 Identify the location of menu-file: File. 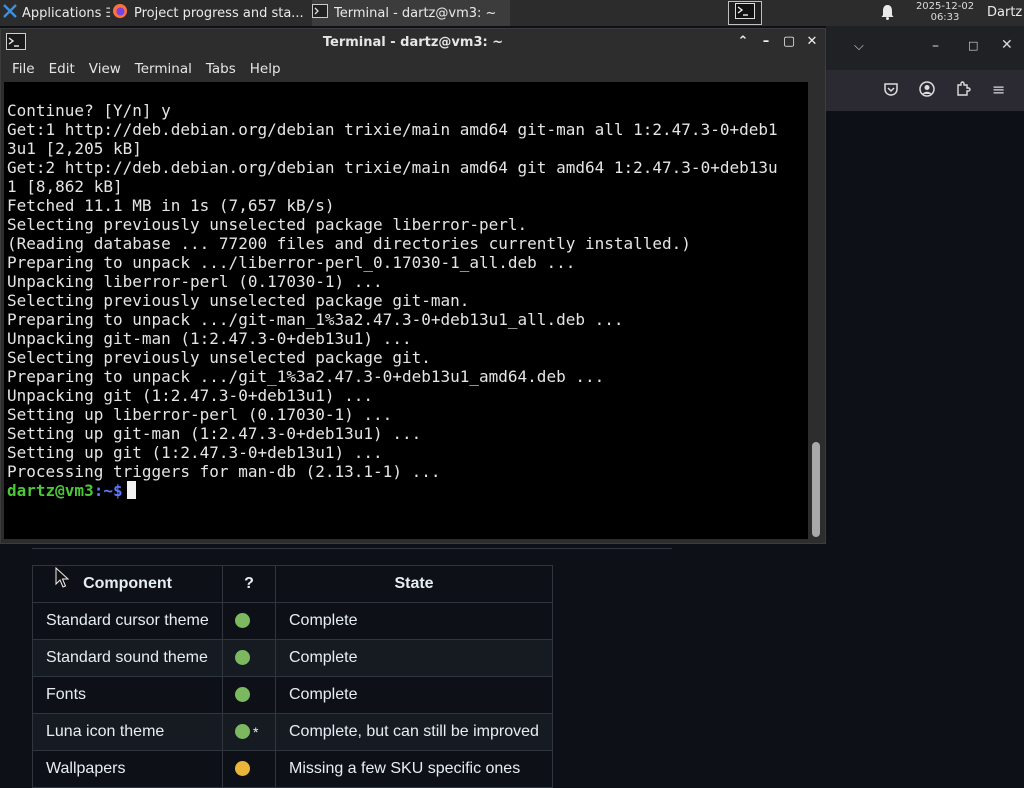
(21, 69).